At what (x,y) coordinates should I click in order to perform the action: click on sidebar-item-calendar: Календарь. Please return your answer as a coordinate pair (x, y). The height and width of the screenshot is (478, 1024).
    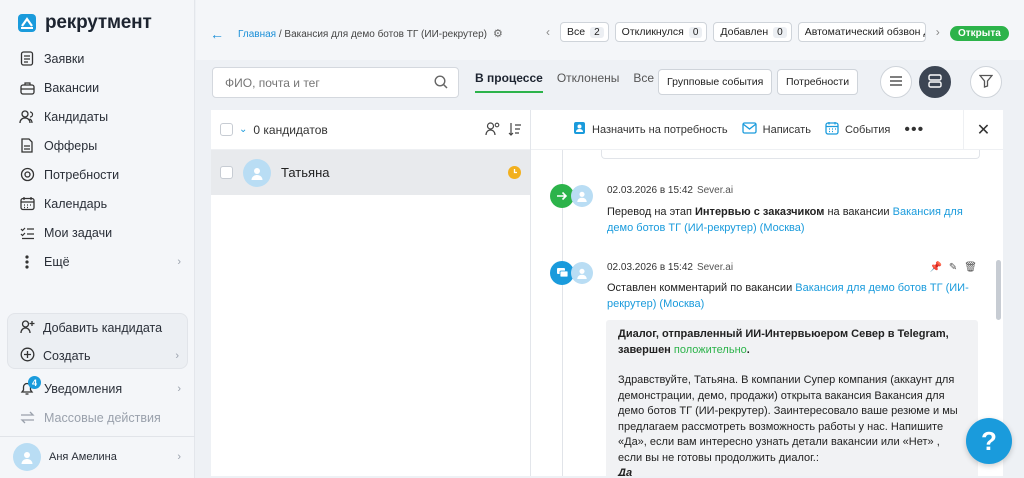
    Looking at the image, I should click on (97, 203).